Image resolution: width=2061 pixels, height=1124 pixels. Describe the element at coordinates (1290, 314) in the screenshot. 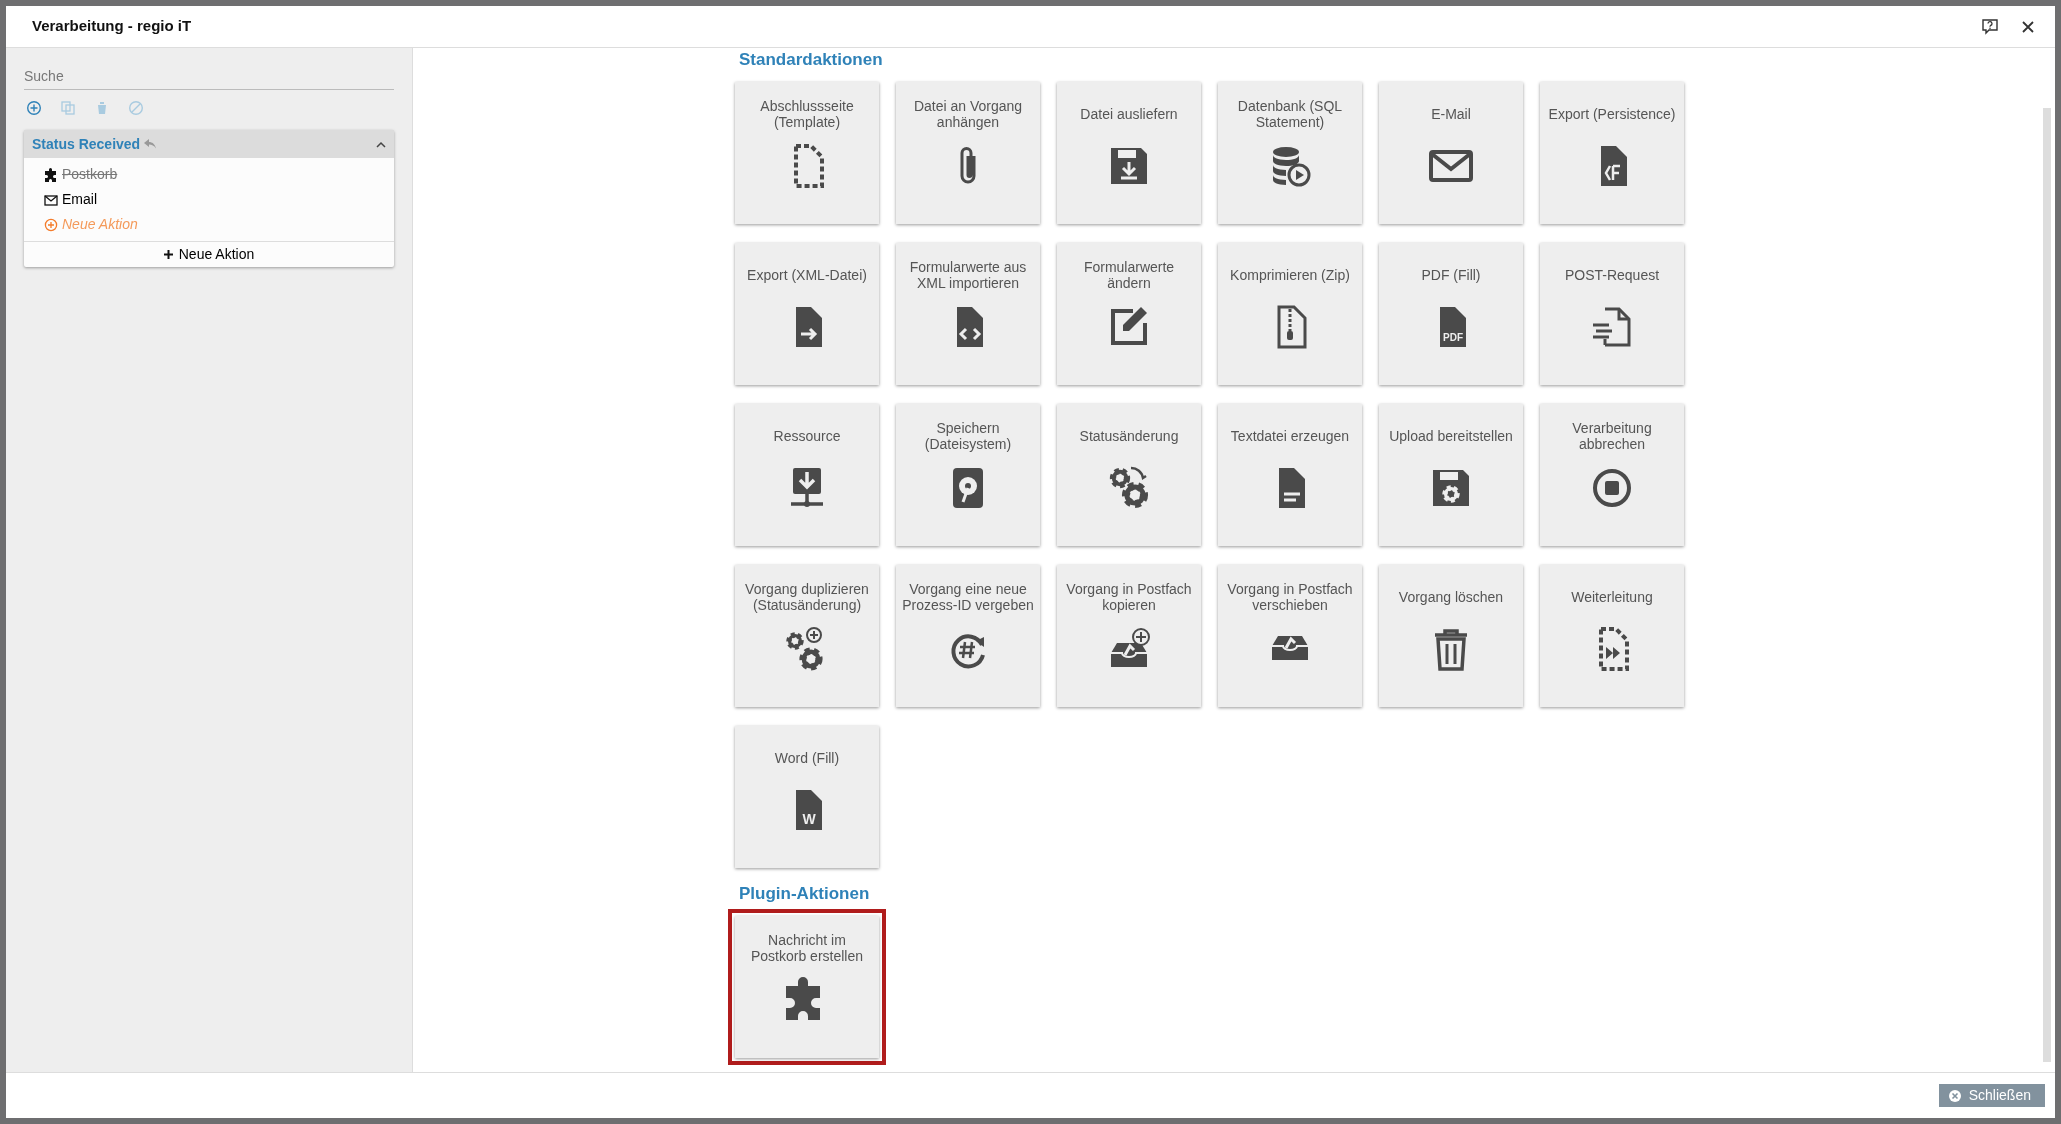

I see `action-tile: Komprimieren (Zip)` at that location.